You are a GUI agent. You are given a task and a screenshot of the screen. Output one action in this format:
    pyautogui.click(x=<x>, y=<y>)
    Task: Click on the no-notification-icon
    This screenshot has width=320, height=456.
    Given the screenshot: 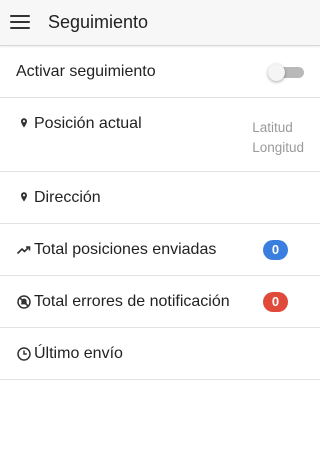 What is the action you would take?
    pyautogui.click(x=24, y=302)
    